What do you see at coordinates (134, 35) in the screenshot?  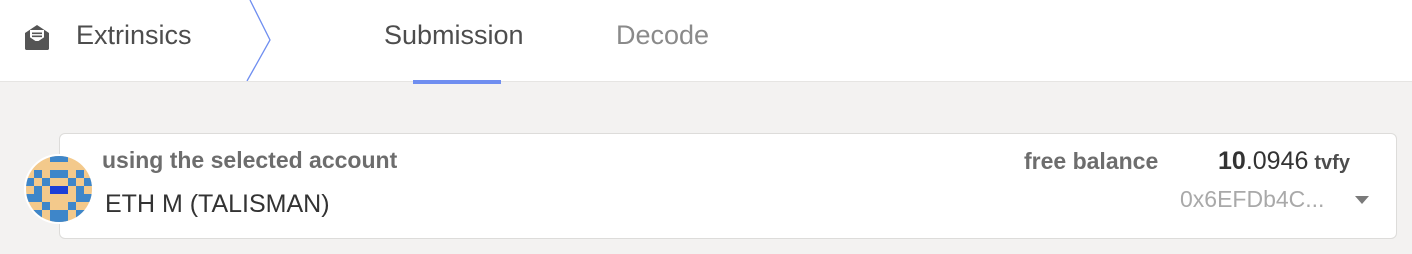 I see `section-label: Extrinsics` at bounding box center [134, 35].